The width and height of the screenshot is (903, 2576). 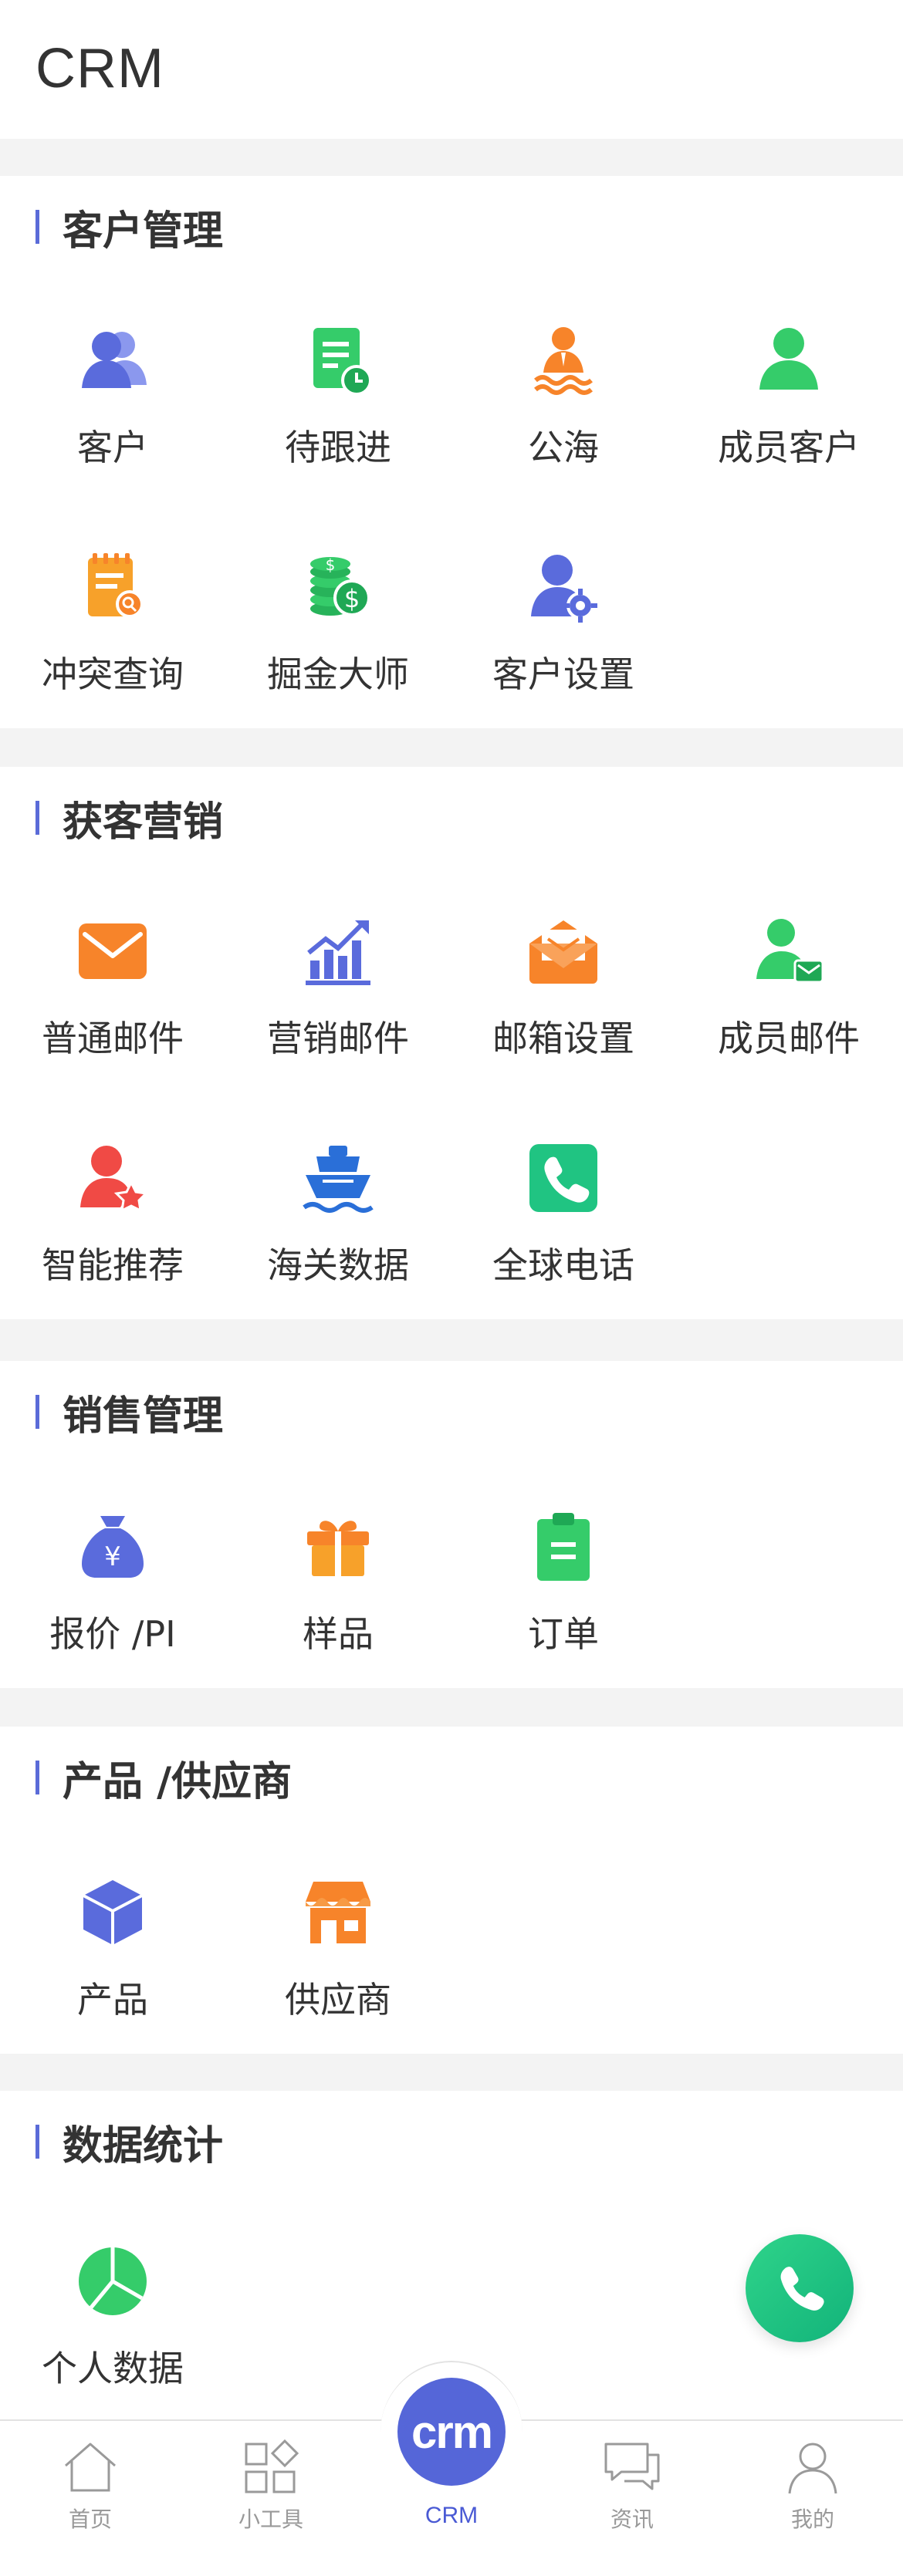 What do you see at coordinates (338, 1038) in the screenshot?
I see `nav-item-label: 营销邮件` at bounding box center [338, 1038].